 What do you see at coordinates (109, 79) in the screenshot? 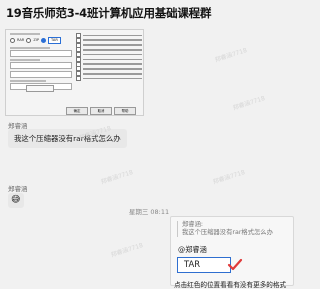
I see `dialog-option` at bounding box center [109, 79].